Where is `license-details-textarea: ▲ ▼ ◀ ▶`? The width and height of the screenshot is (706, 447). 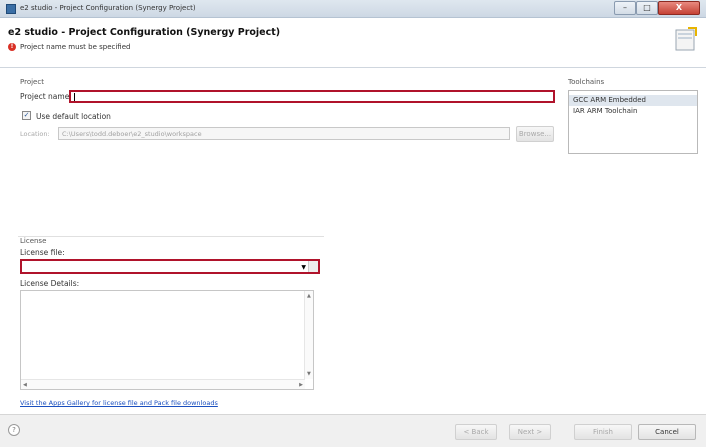 license-details-textarea: ▲ ▼ ◀ ▶ is located at coordinates (167, 340).